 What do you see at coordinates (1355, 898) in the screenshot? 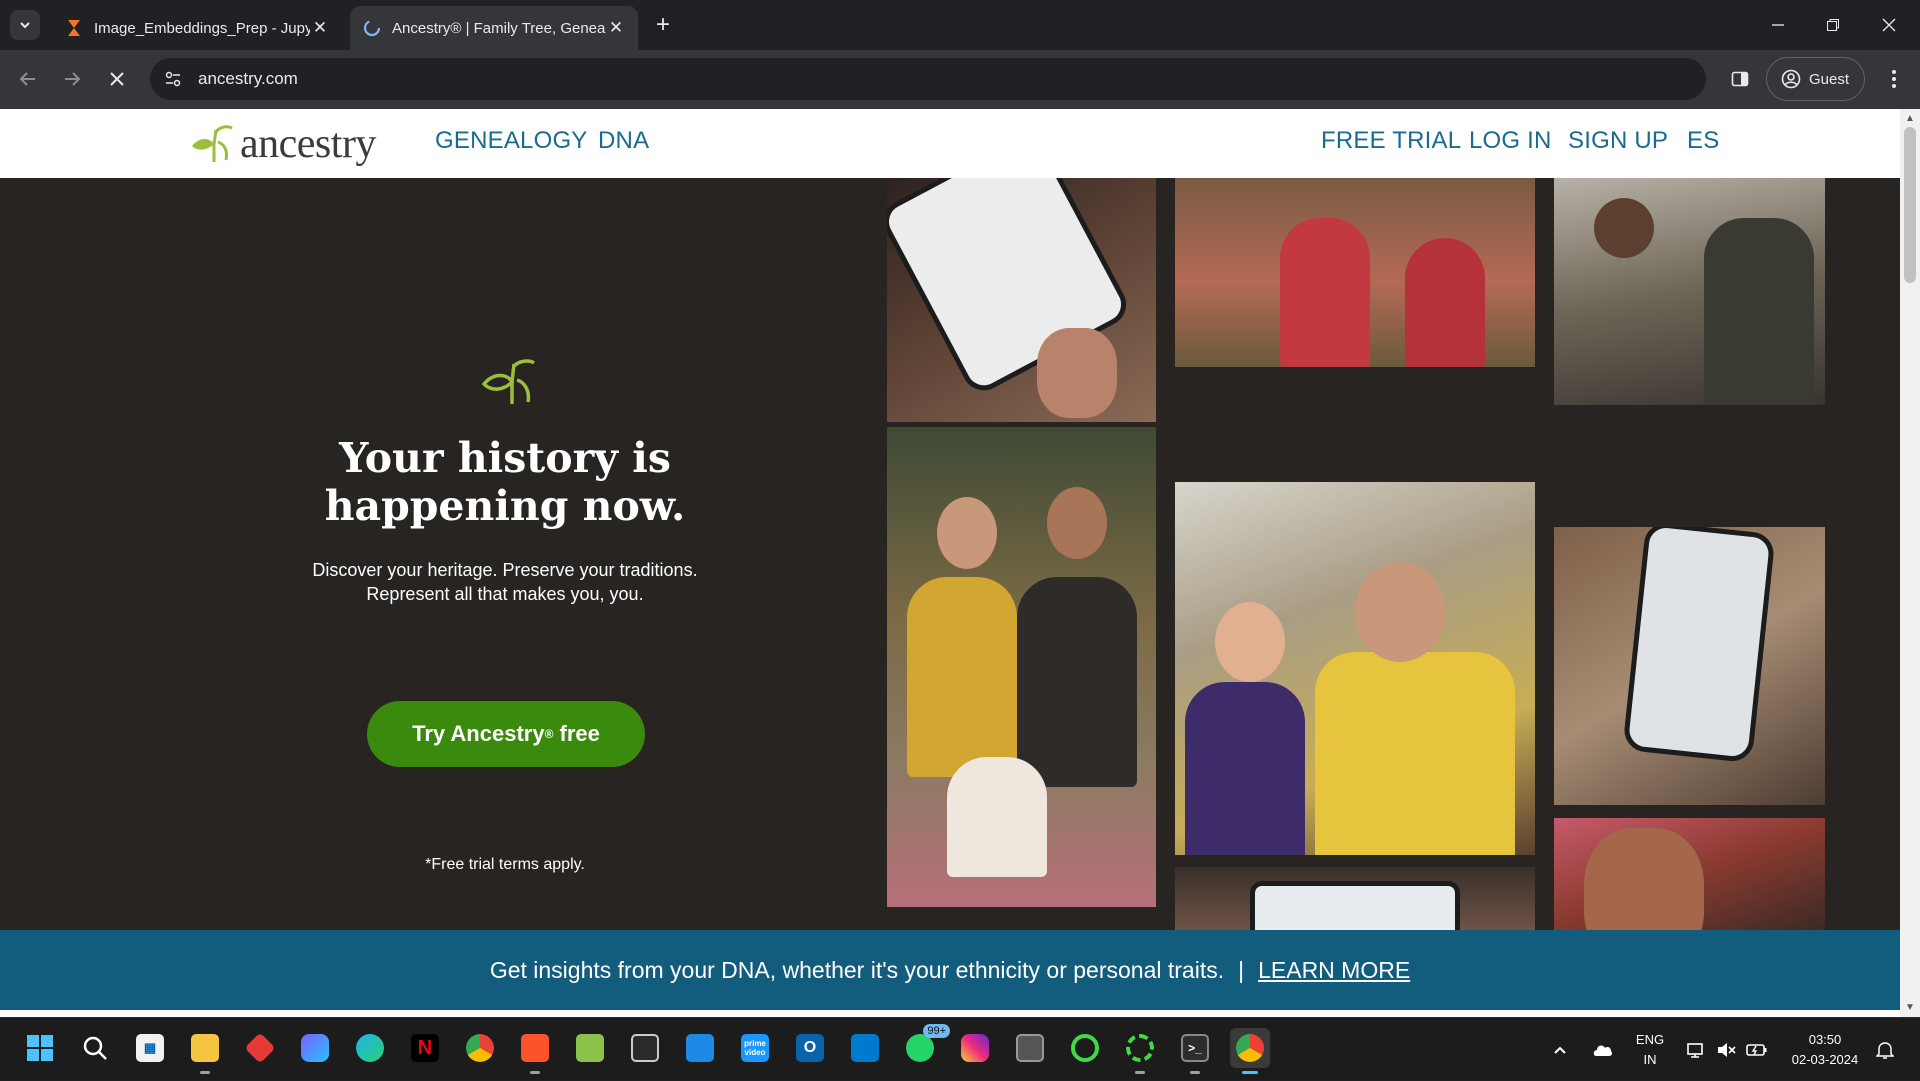
I see `photo-tablet-map` at bounding box center [1355, 898].